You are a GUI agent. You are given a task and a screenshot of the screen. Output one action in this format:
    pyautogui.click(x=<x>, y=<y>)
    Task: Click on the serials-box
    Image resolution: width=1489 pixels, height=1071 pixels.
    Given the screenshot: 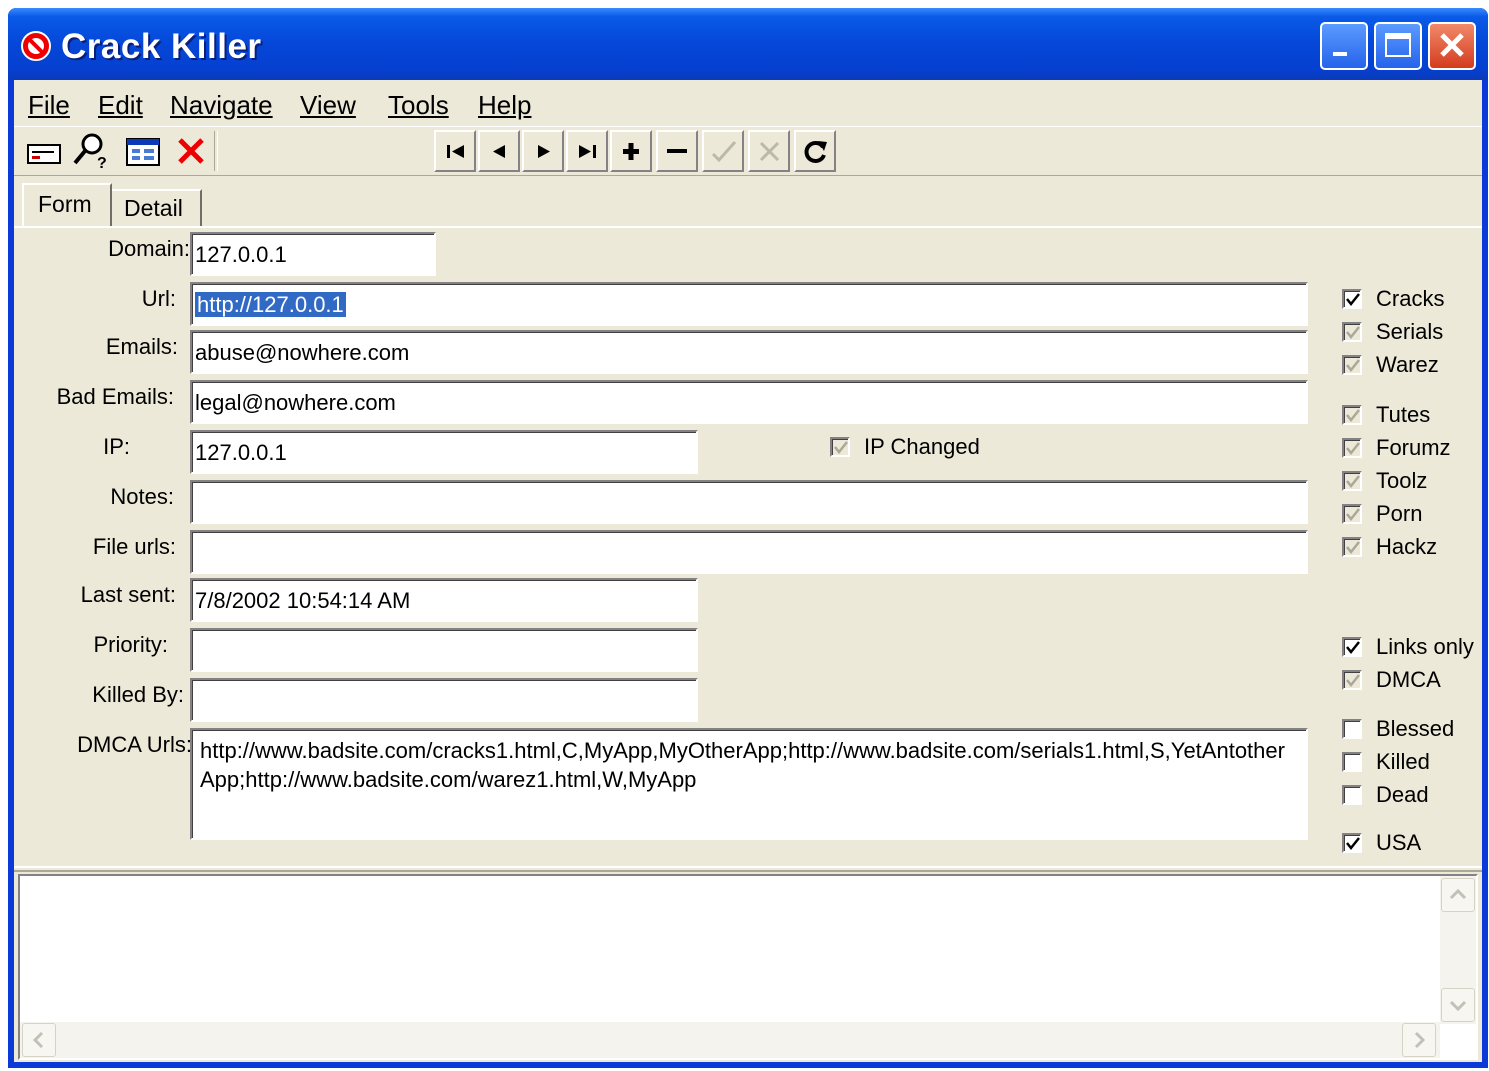 What is the action you would take?
    pyautogui.click(x=1352, y=332)
    